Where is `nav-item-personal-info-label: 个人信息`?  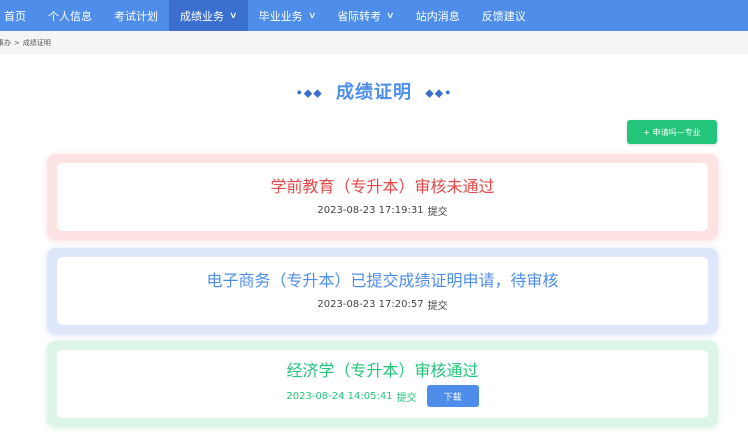 nav-item-personal-info-label: 个人信息 is located at coordinates (70, 16).